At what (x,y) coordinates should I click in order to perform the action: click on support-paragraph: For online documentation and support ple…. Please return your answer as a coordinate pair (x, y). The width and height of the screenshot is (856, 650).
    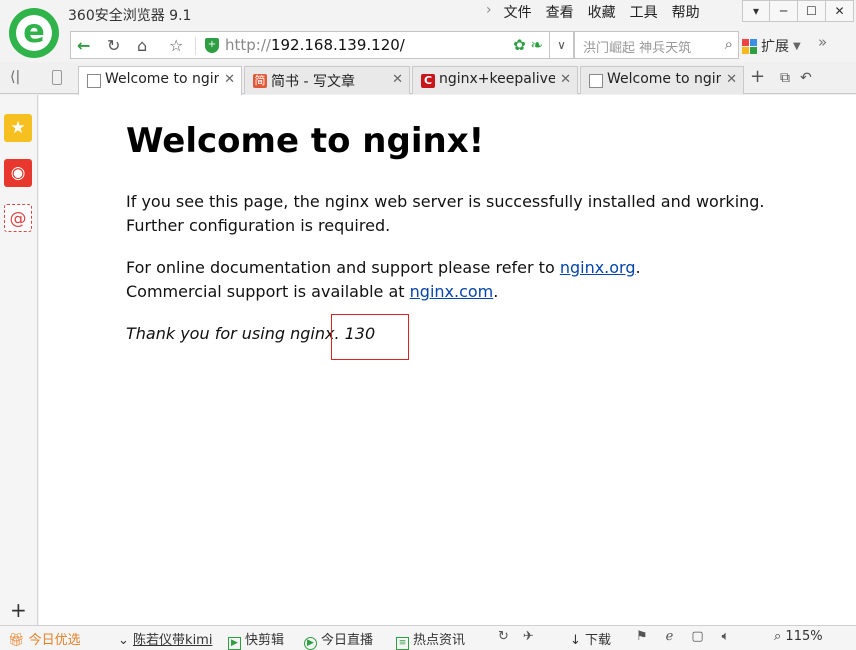
    Looking at the image, I should click on (383, 279).